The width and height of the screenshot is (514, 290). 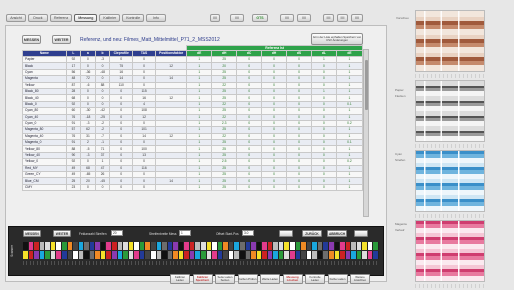 I want to click on tab-4: Kalibrier, so click(x=110, y=18).